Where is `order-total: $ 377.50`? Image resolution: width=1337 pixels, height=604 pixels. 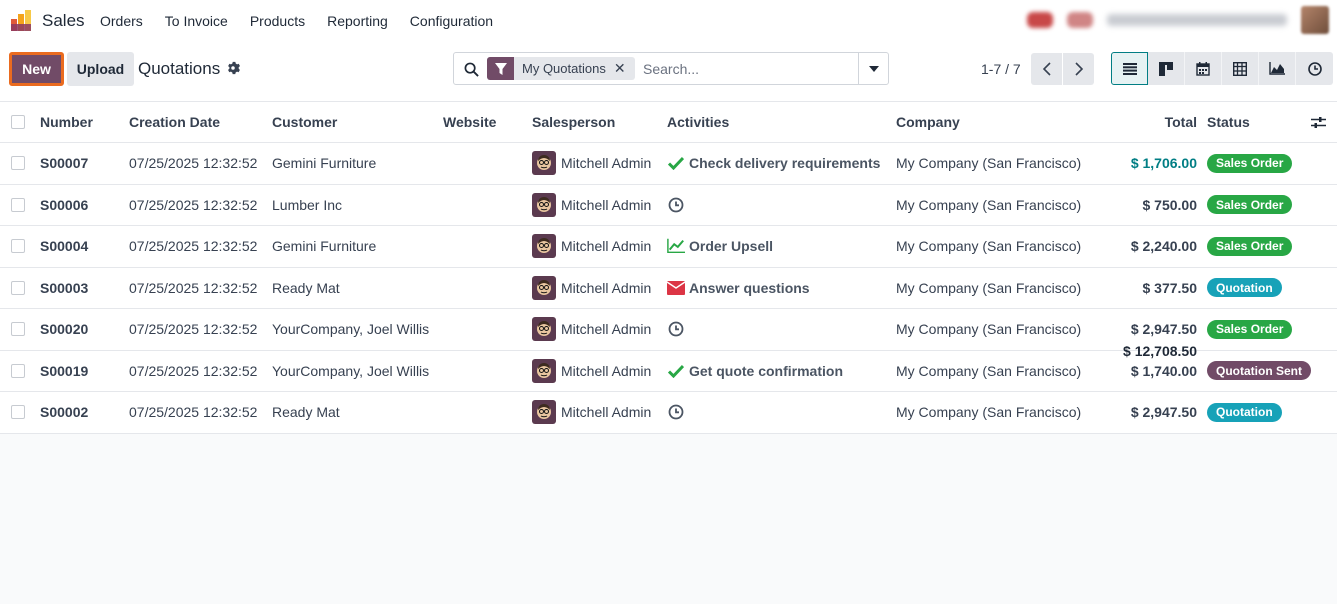 order-total: $ 377.50 is located at coordinates (1170, 287).